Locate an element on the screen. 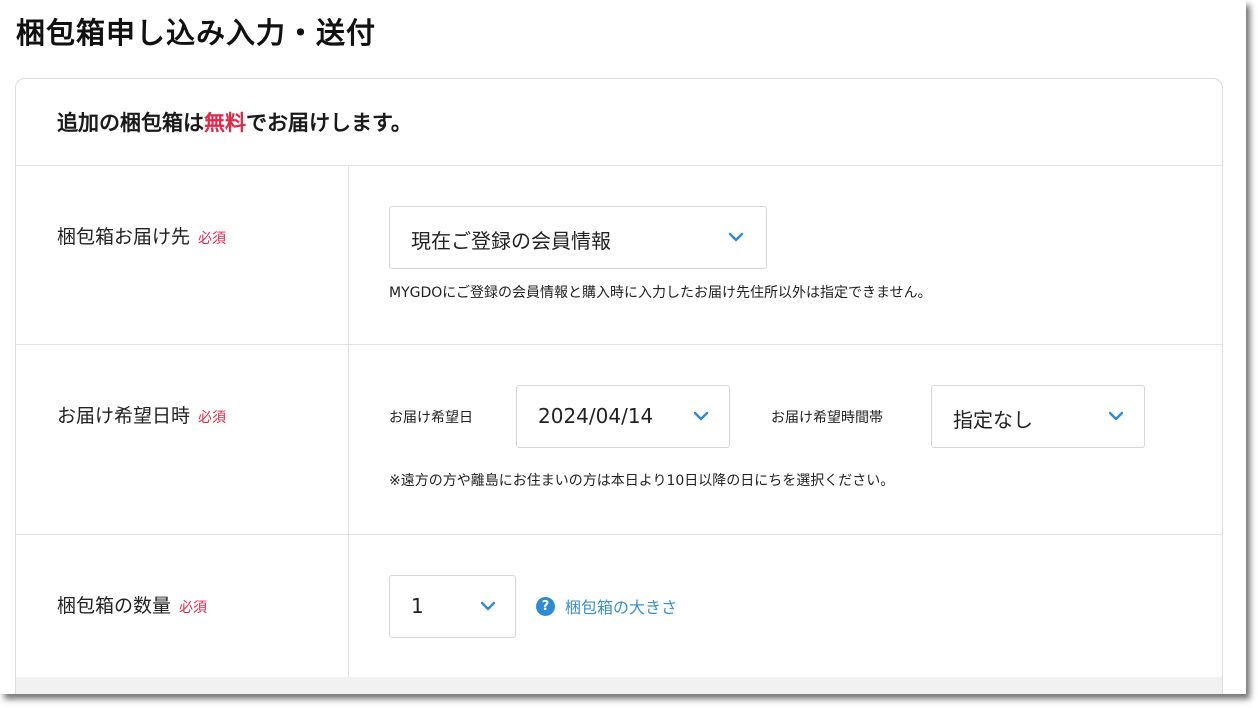 The width and height of the screenshot is (1258, 708). card-headline: 追加の梱包箱は無料でお届けします。 is located at coordinates (619, 122).